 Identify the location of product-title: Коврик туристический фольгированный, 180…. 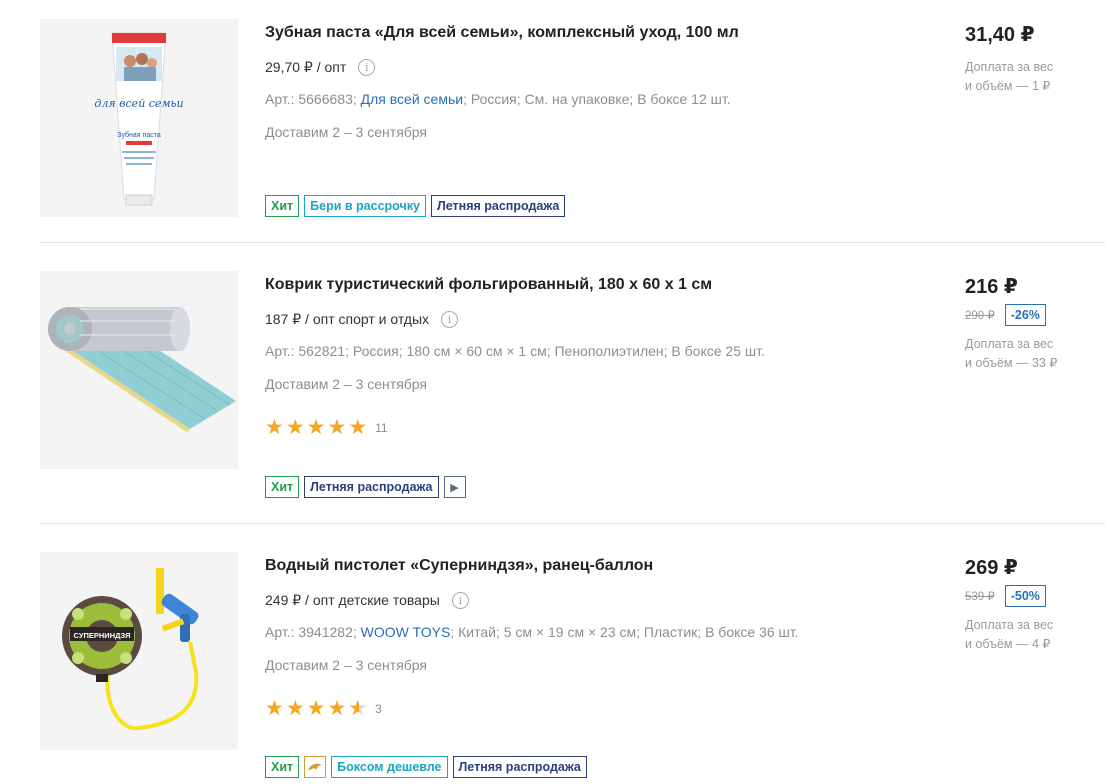
(488, 285).